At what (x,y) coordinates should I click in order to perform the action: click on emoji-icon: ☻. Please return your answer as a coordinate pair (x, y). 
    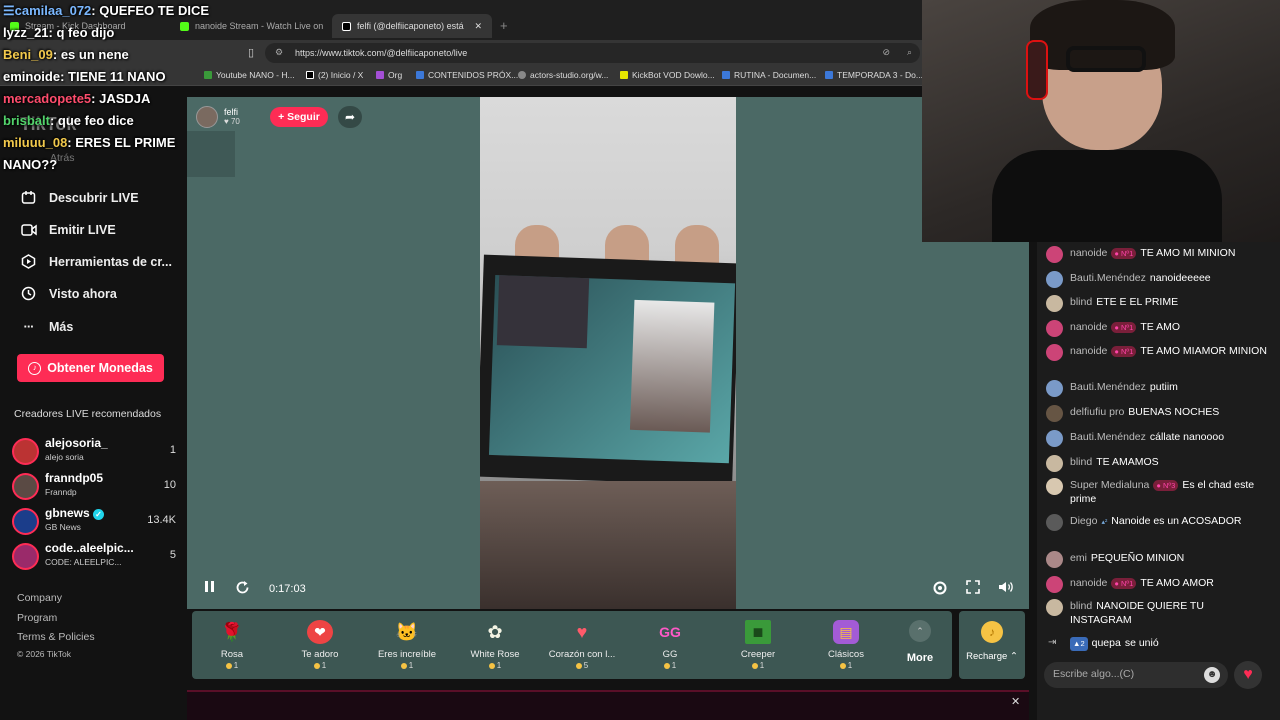
    Looking at the image, I should click on (1212, 675).